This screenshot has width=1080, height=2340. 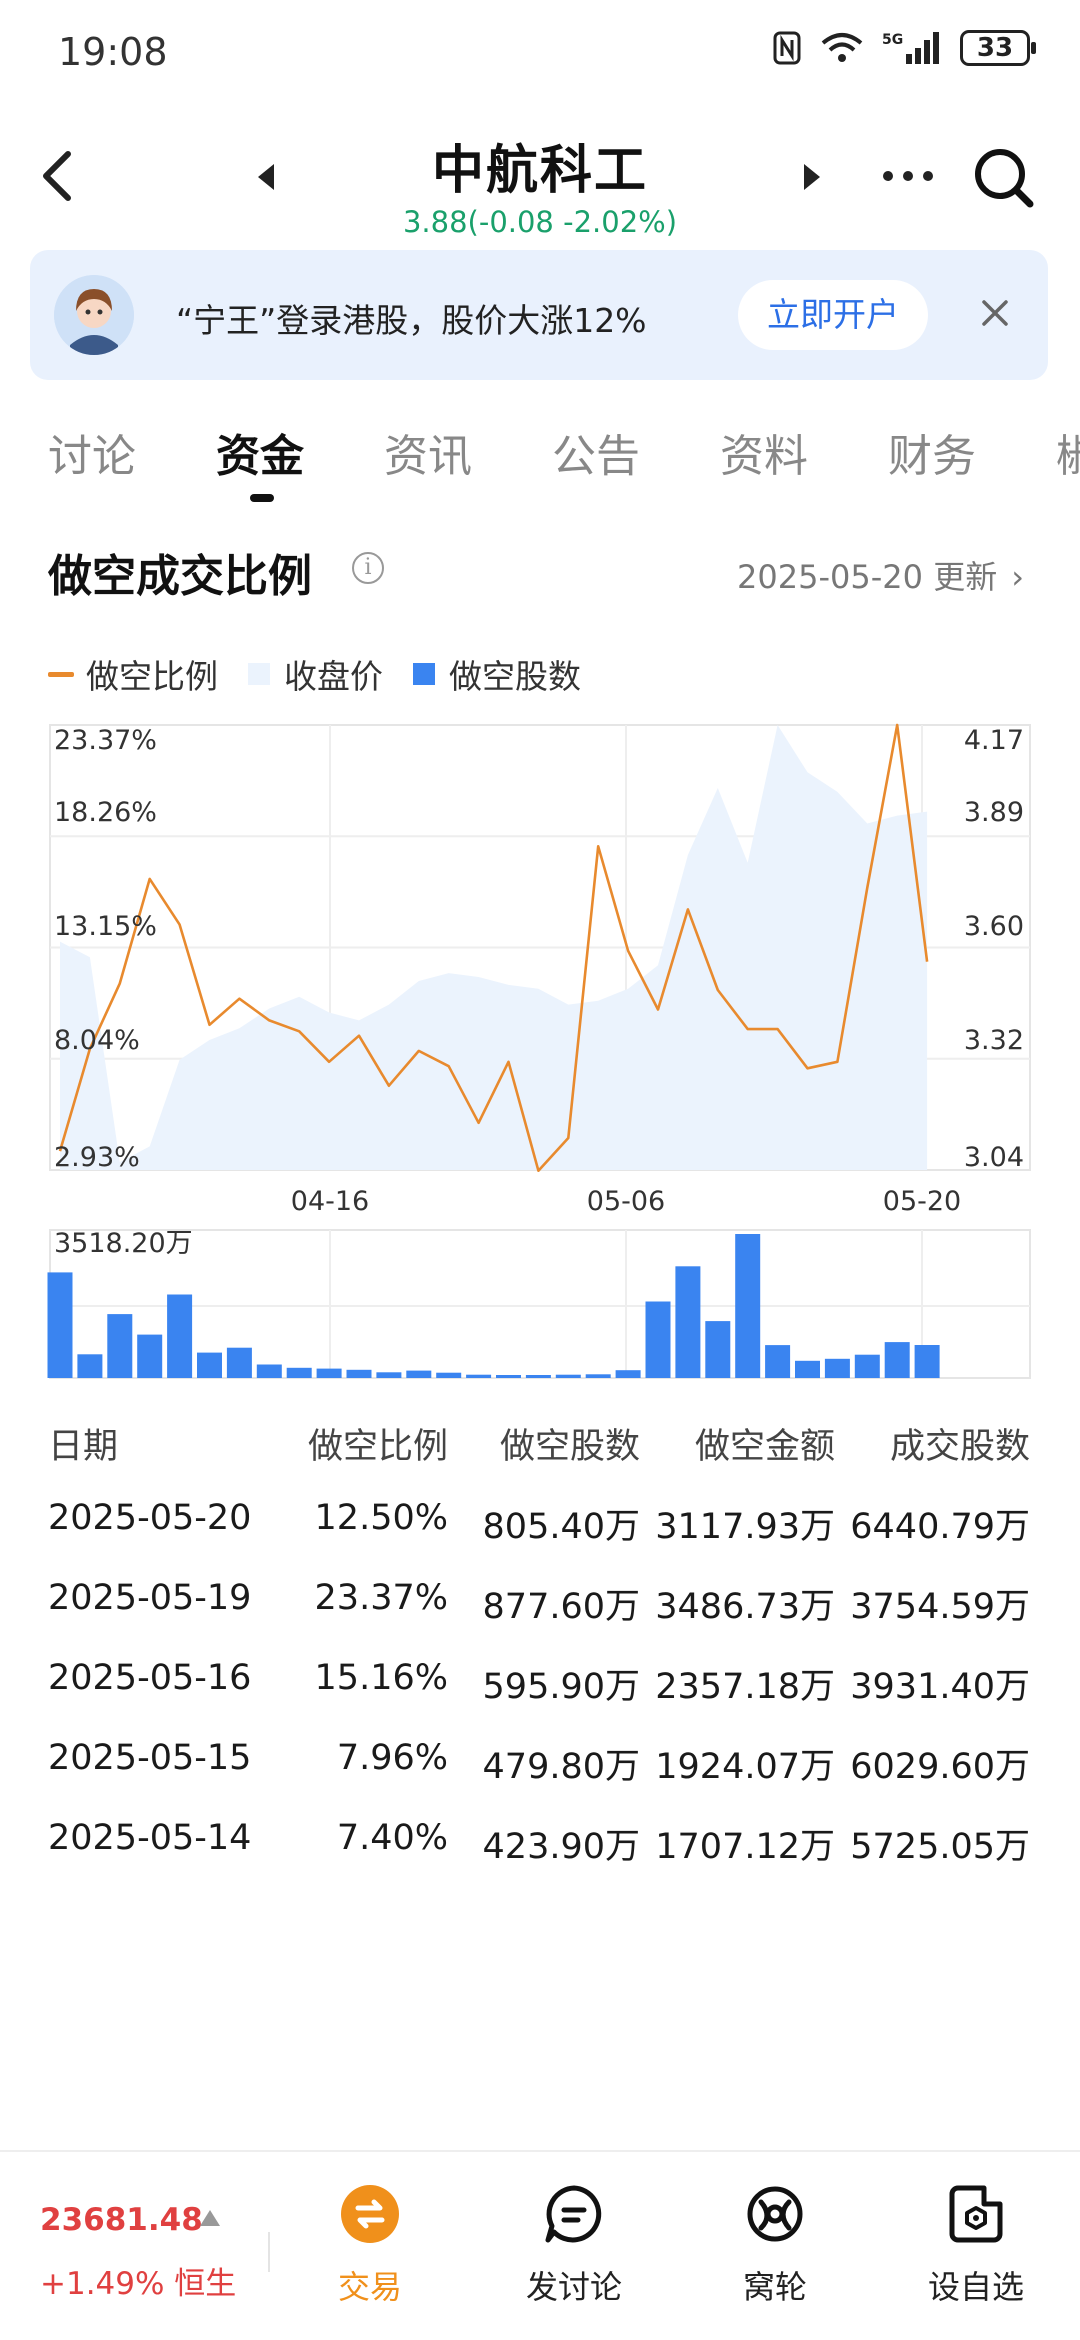 What do you see at coordinates (392, 1838) in the screenshot?
I see `cell-short-ratio: 7.40%` at bounding box center [392, 1838].